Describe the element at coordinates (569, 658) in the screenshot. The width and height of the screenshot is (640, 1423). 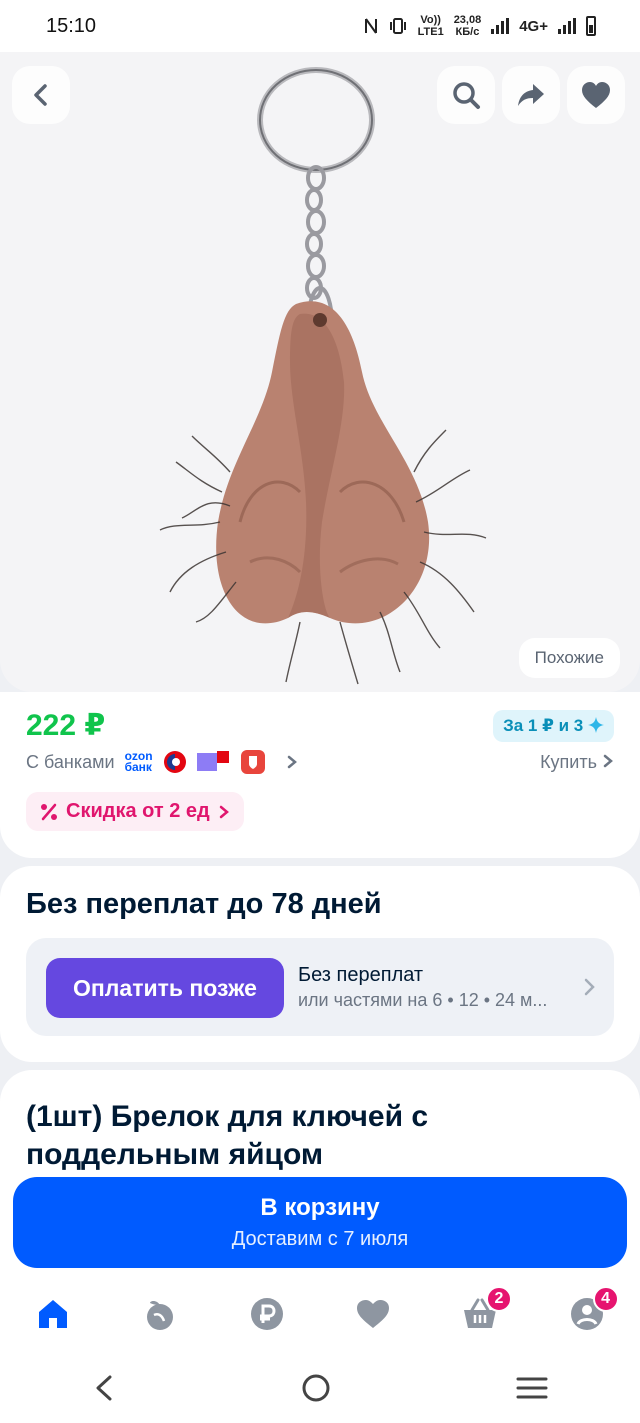
I see `similar-button: Похожие` at that location.